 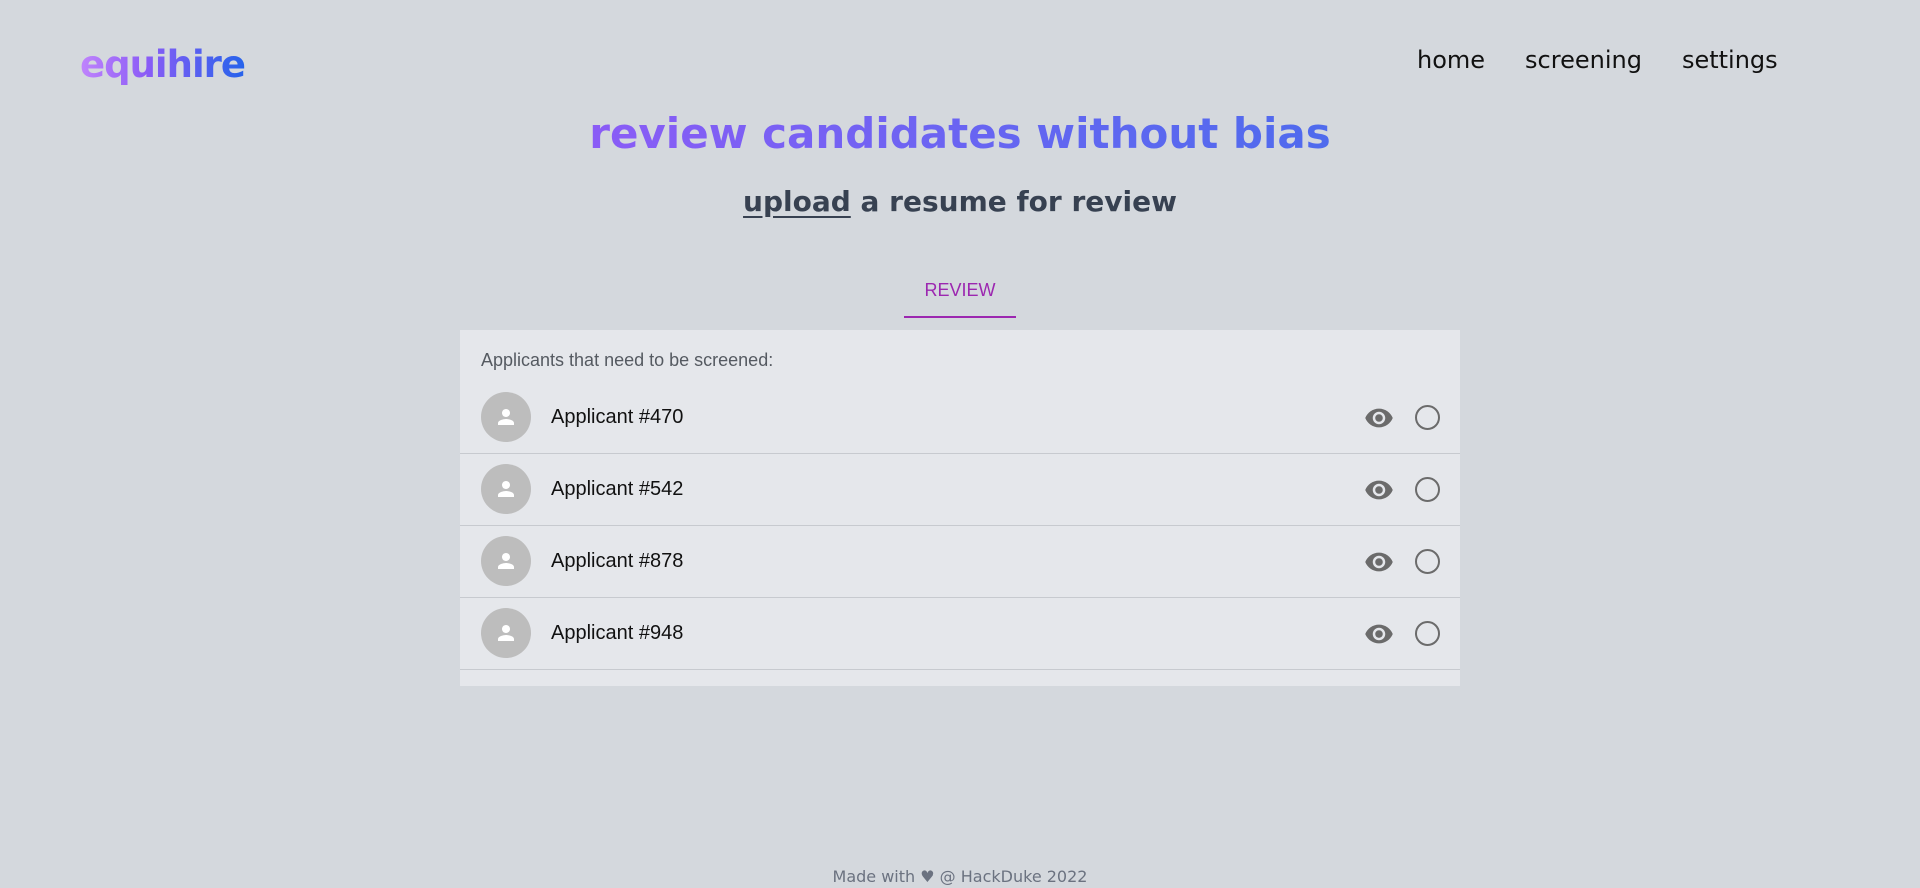 I want to click on applicant-label: Applicant #542, so click(x=617, y=489).